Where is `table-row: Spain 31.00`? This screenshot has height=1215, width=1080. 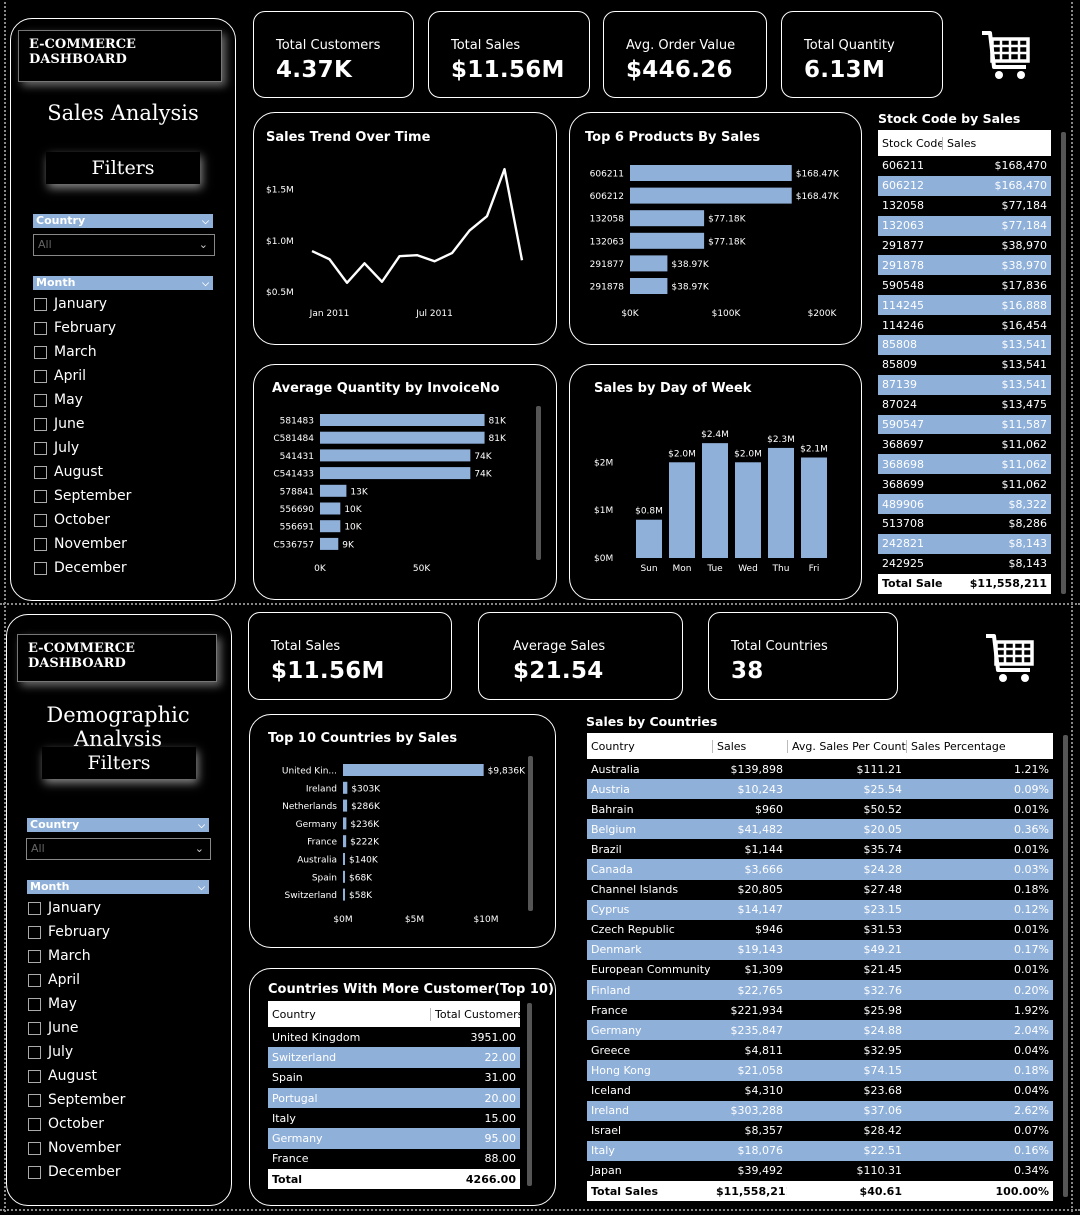
table-row: Spain 31.00 is located at coordinates (394, 1078).